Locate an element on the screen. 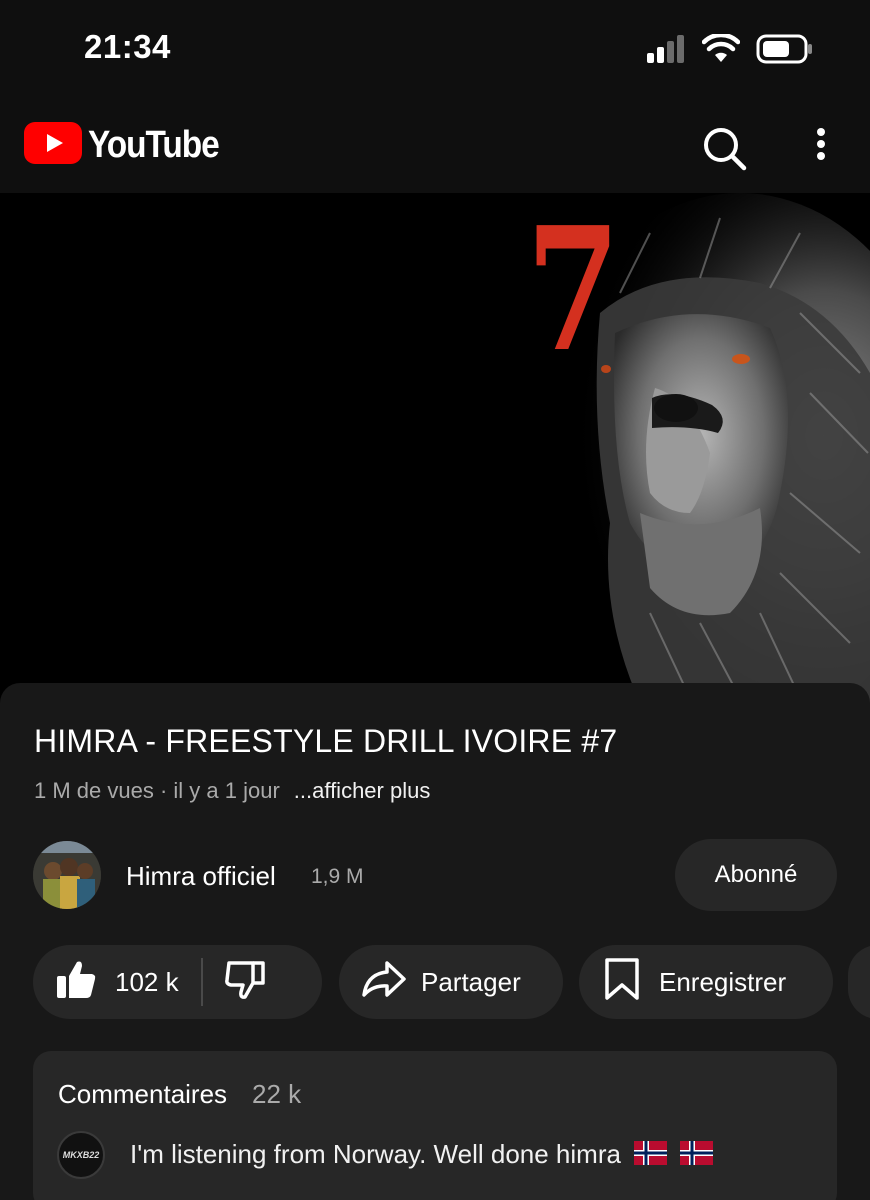 This screenshot has height=1200, width=870. status-time: 21:34 is located at coordinates (127, 46).